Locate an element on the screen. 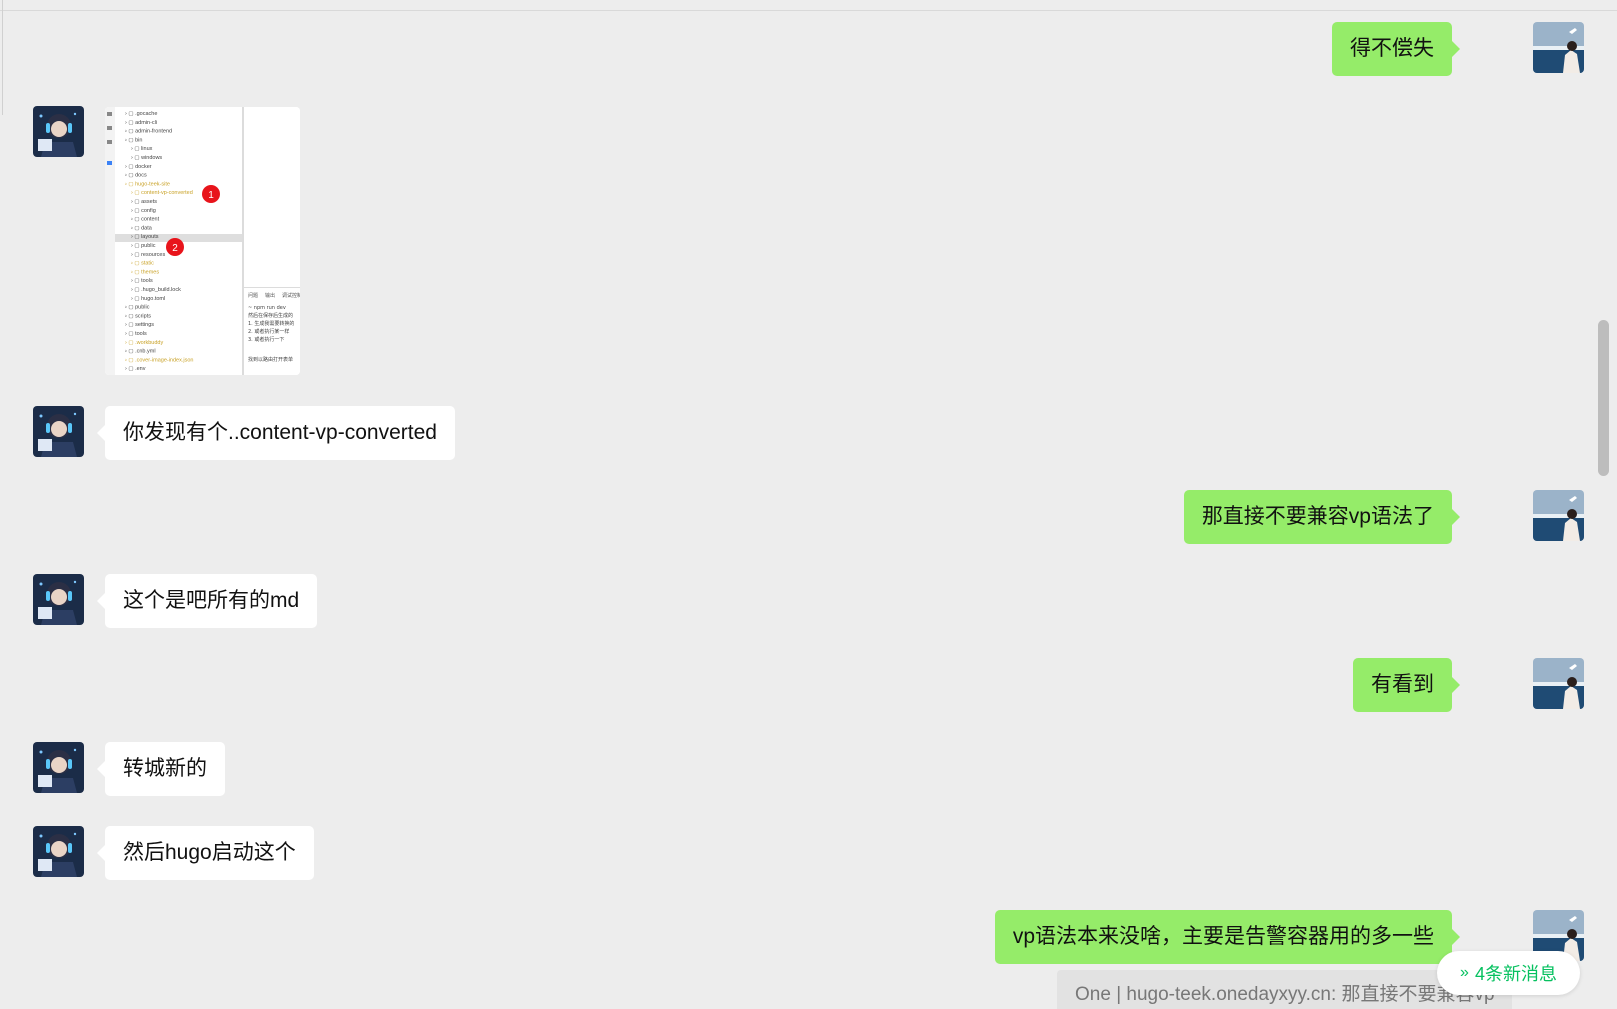 The image size is (1617, 1009). tree-item: › ▢ .gocache is located at coordinates (141, 114).